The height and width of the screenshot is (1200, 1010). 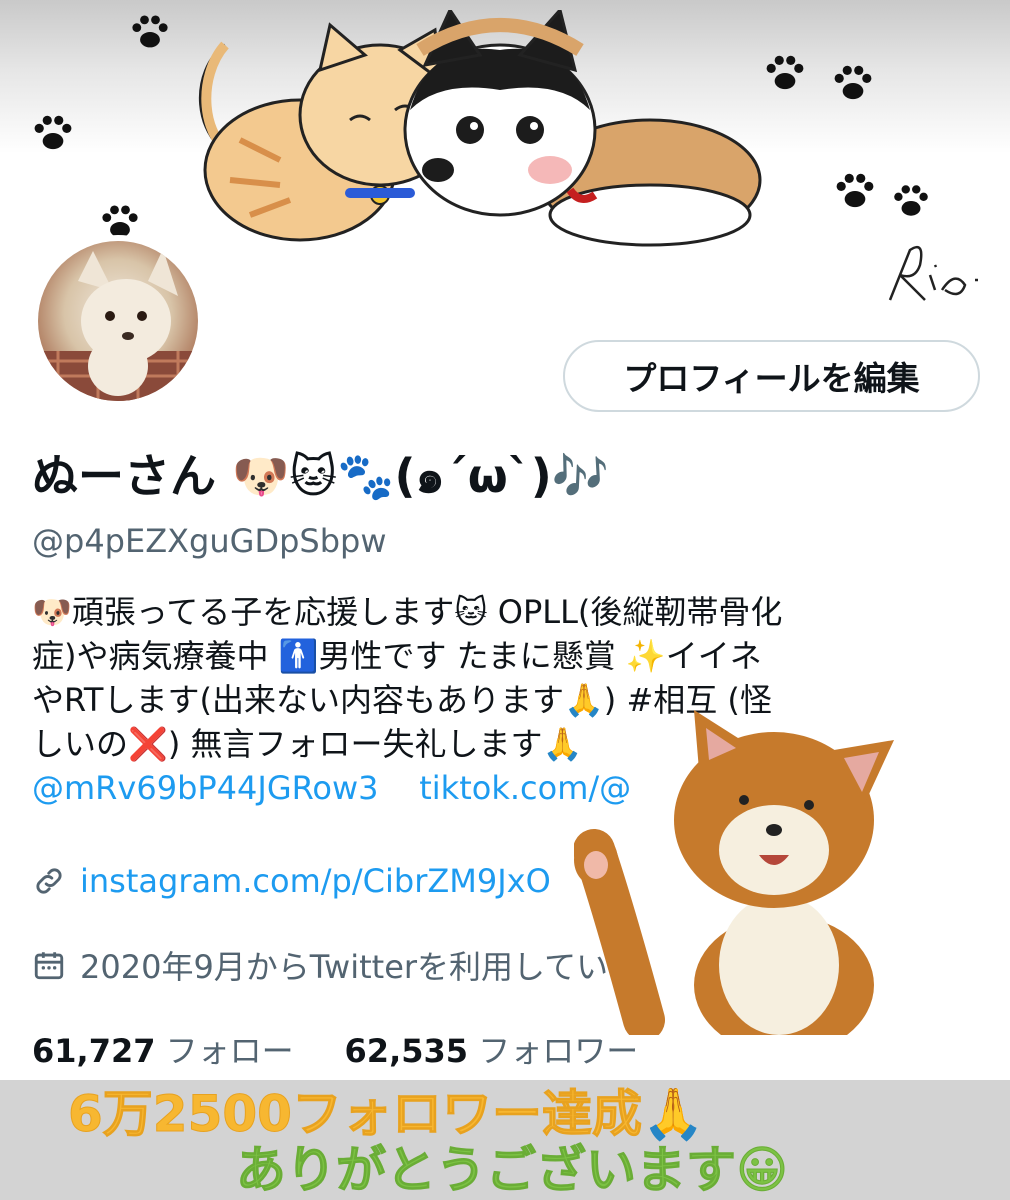 What do you see at coordinates (229, 1051) in the screenshot?
I see `following-label: フォロー` at bounding box center [229, 1051].